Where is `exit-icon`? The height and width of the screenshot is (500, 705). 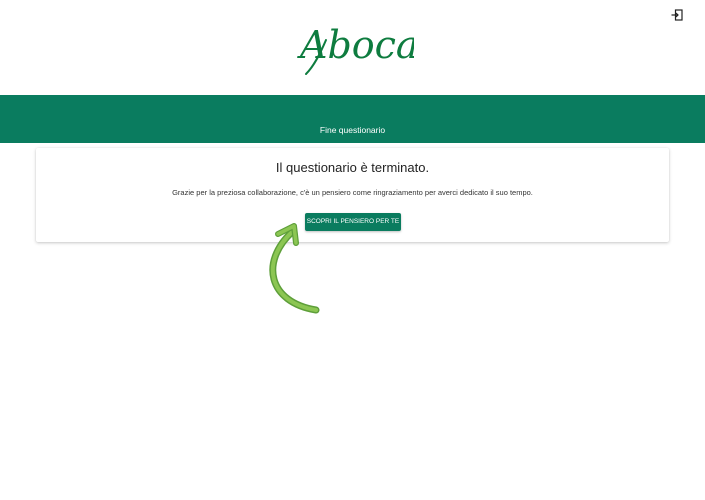 exit-icon is located at coordinates (677, 15).